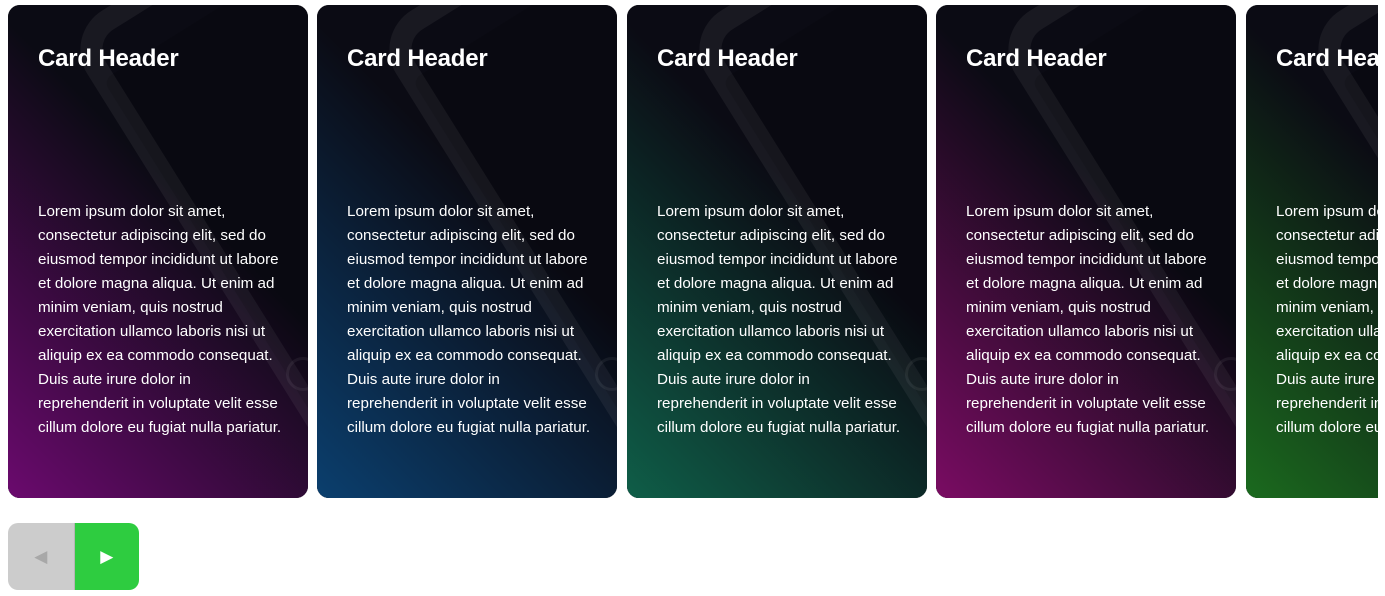 The height and width of the screenshot is (596, 1385). I want to click on carousel-navigation: ◀ ▶, so click(73, 556).